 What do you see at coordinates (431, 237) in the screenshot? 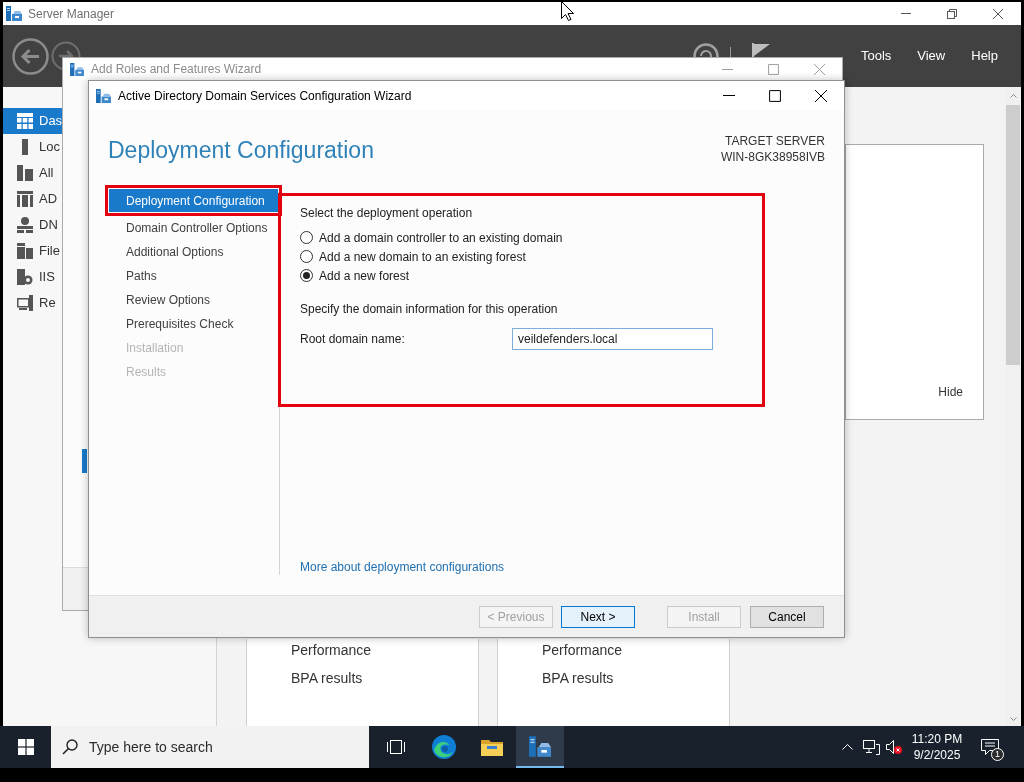
I see `radio-option: Add a domain controller to an existing domain` at bounding box center [431, 237].